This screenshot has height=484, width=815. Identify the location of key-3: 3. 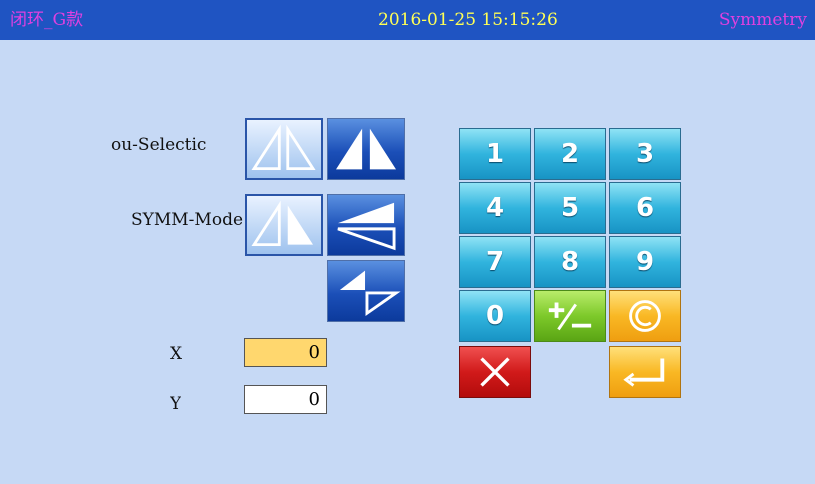
(645, 154).